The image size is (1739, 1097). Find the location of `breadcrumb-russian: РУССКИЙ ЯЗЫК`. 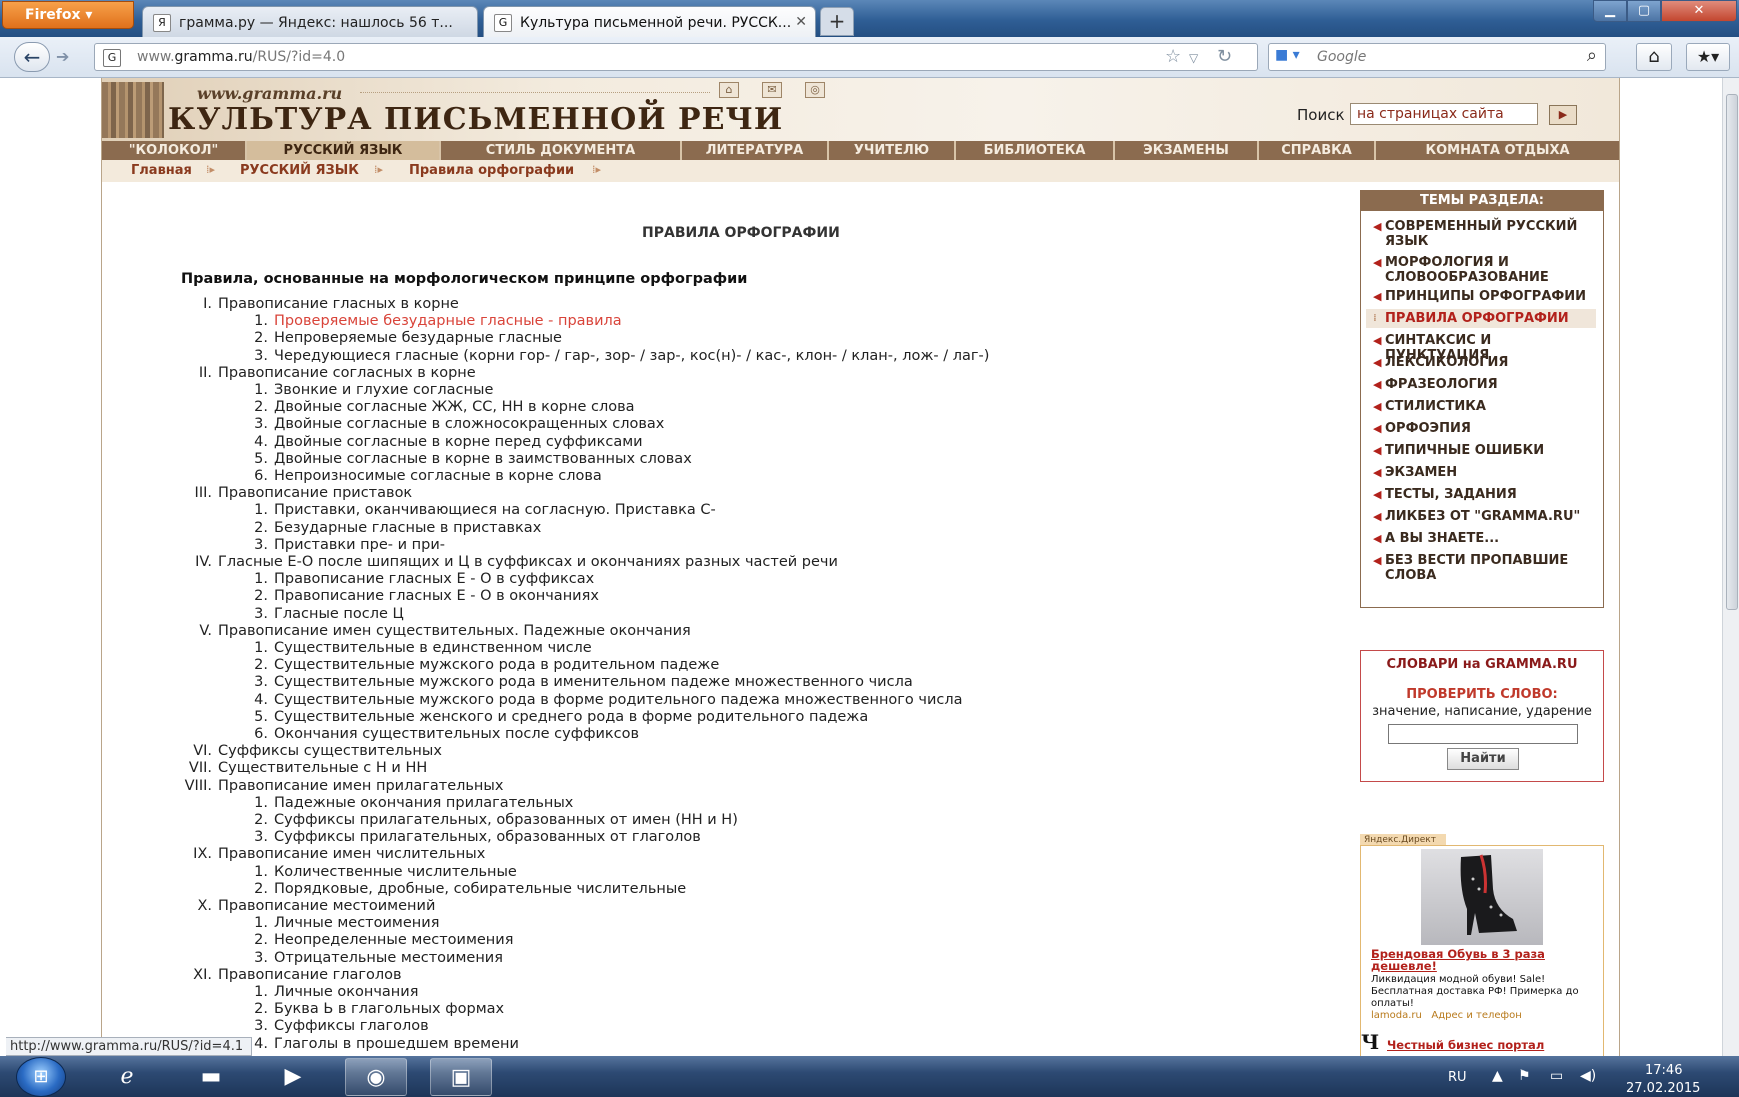

breadcrumb-russian: РУССКИЙ ЯЗЫК is located at coordinates (299, 170).